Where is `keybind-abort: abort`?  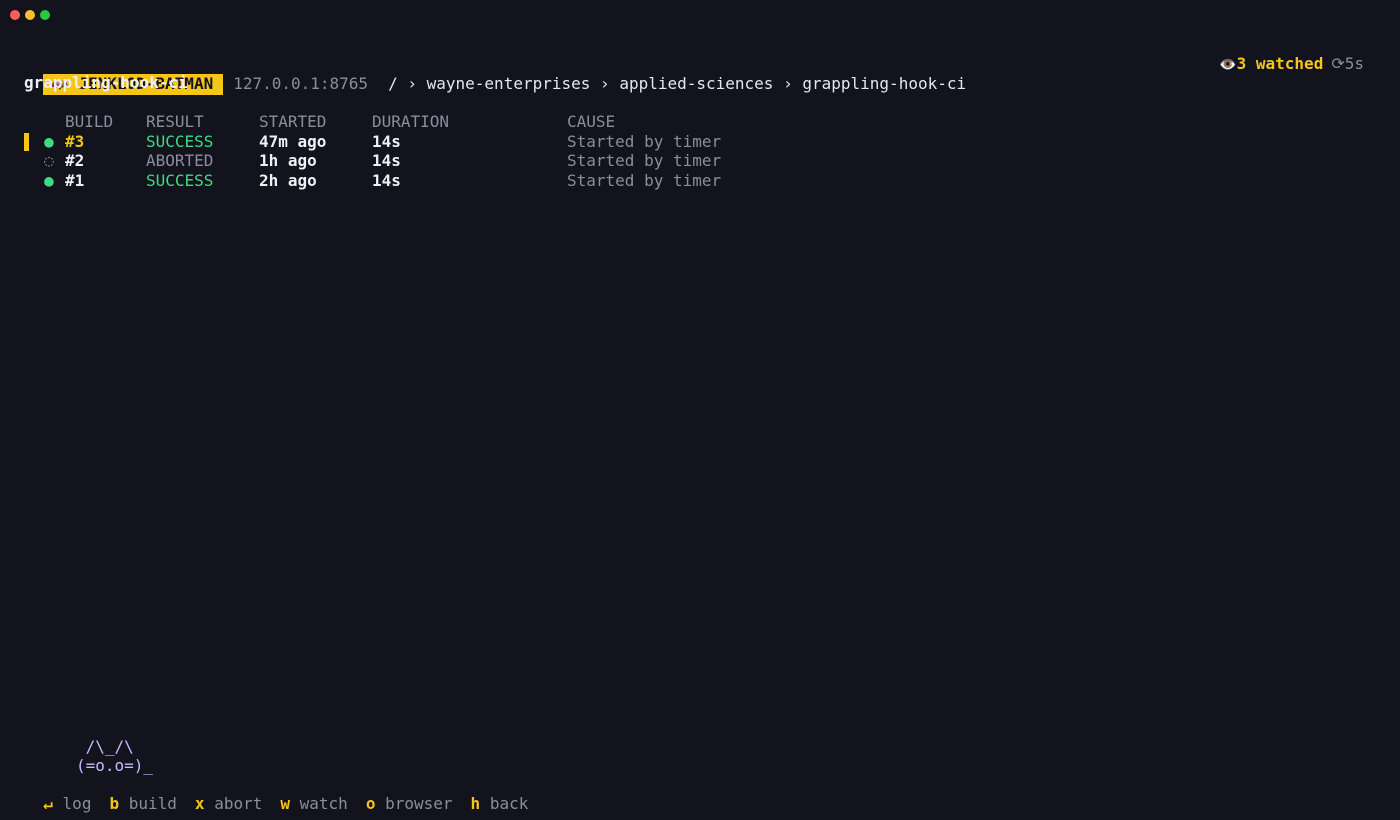 keybind-abort: abort is located at coordinates (238, 803).